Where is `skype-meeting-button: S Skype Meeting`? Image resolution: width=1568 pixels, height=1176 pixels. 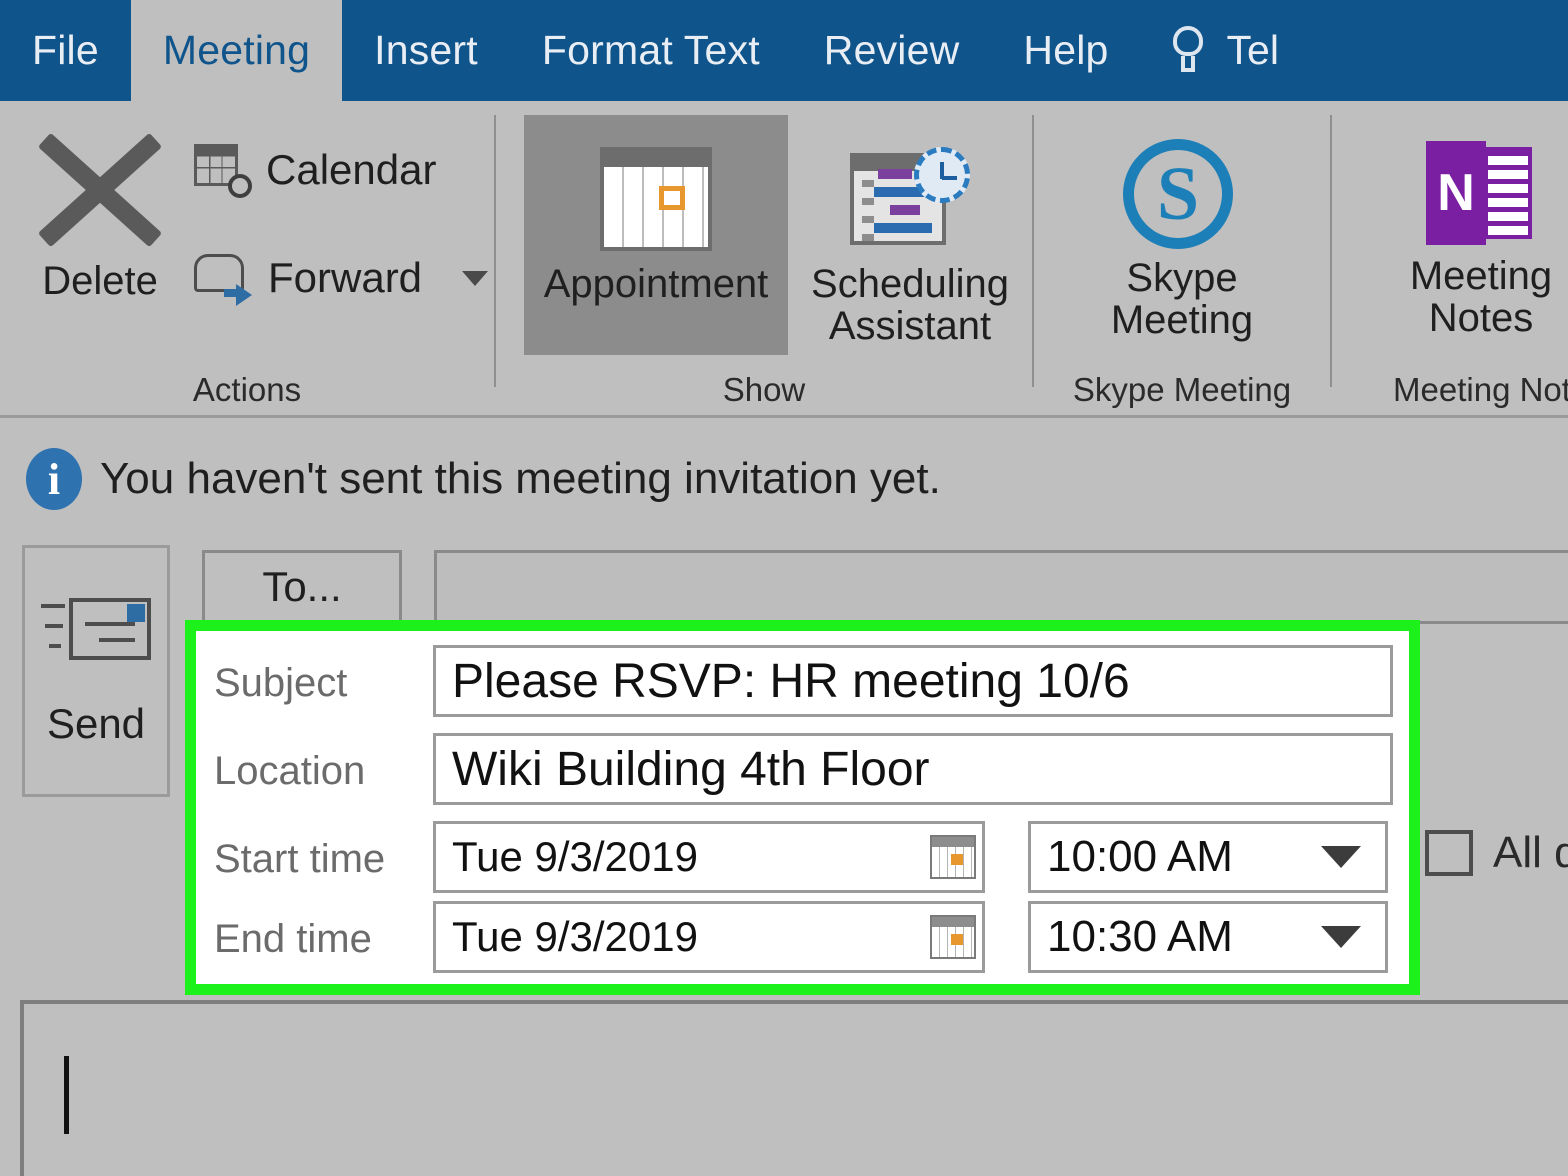 skype-meeting-button: S Skype Meeting is located at coordinates (1182, 235).